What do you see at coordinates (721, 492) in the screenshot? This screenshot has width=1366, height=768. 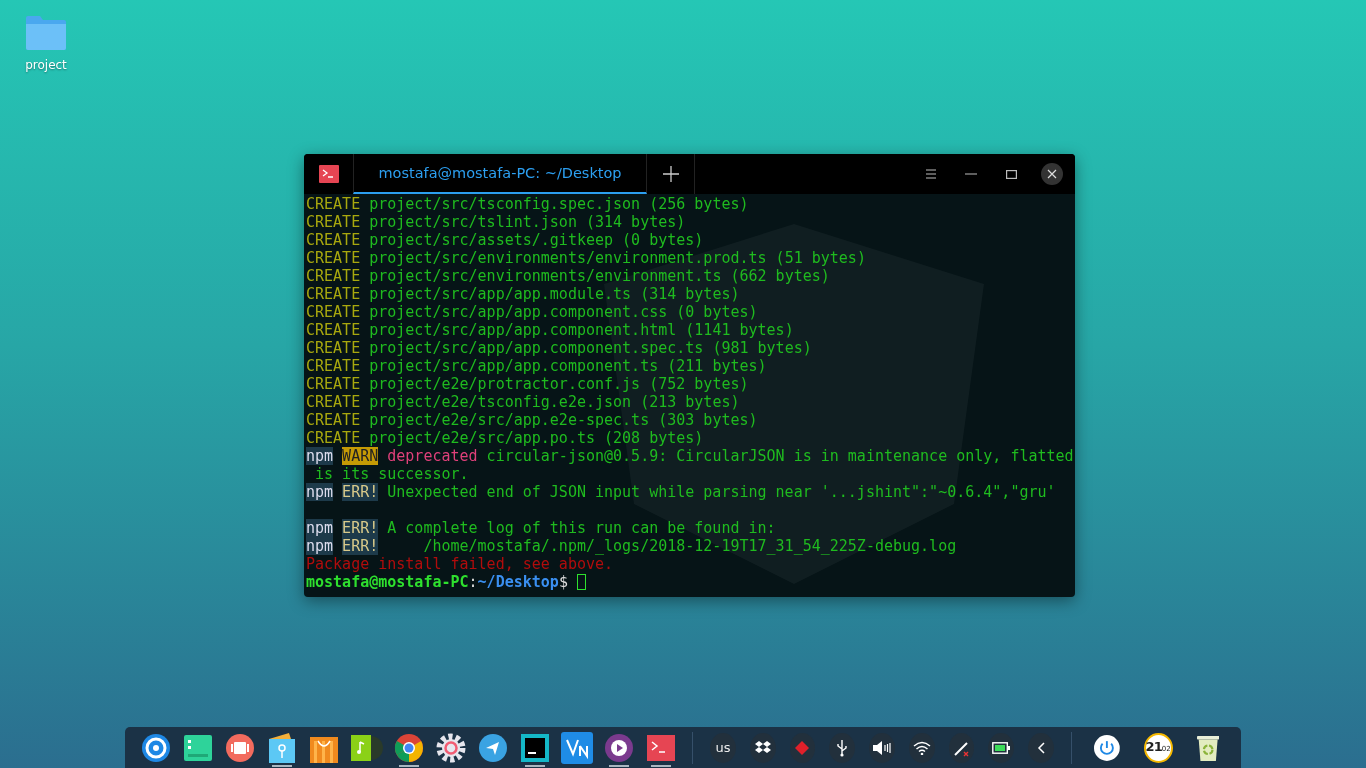 I see `terminal-text: Unexpected end of JSON input while parsing near '...jshint":"~0.6.4","gru'` at bounding box center [721, 492].